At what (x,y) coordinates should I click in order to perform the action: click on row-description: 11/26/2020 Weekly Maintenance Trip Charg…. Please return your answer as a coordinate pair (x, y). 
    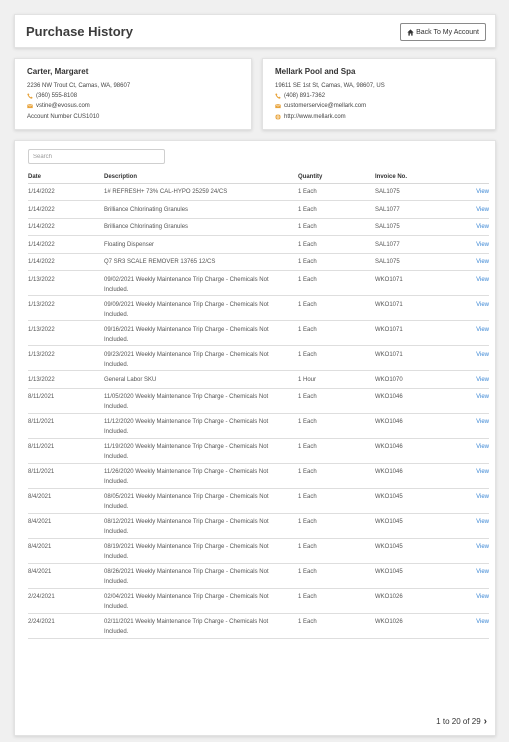
    Looking at the image, I should click on (186, 477).